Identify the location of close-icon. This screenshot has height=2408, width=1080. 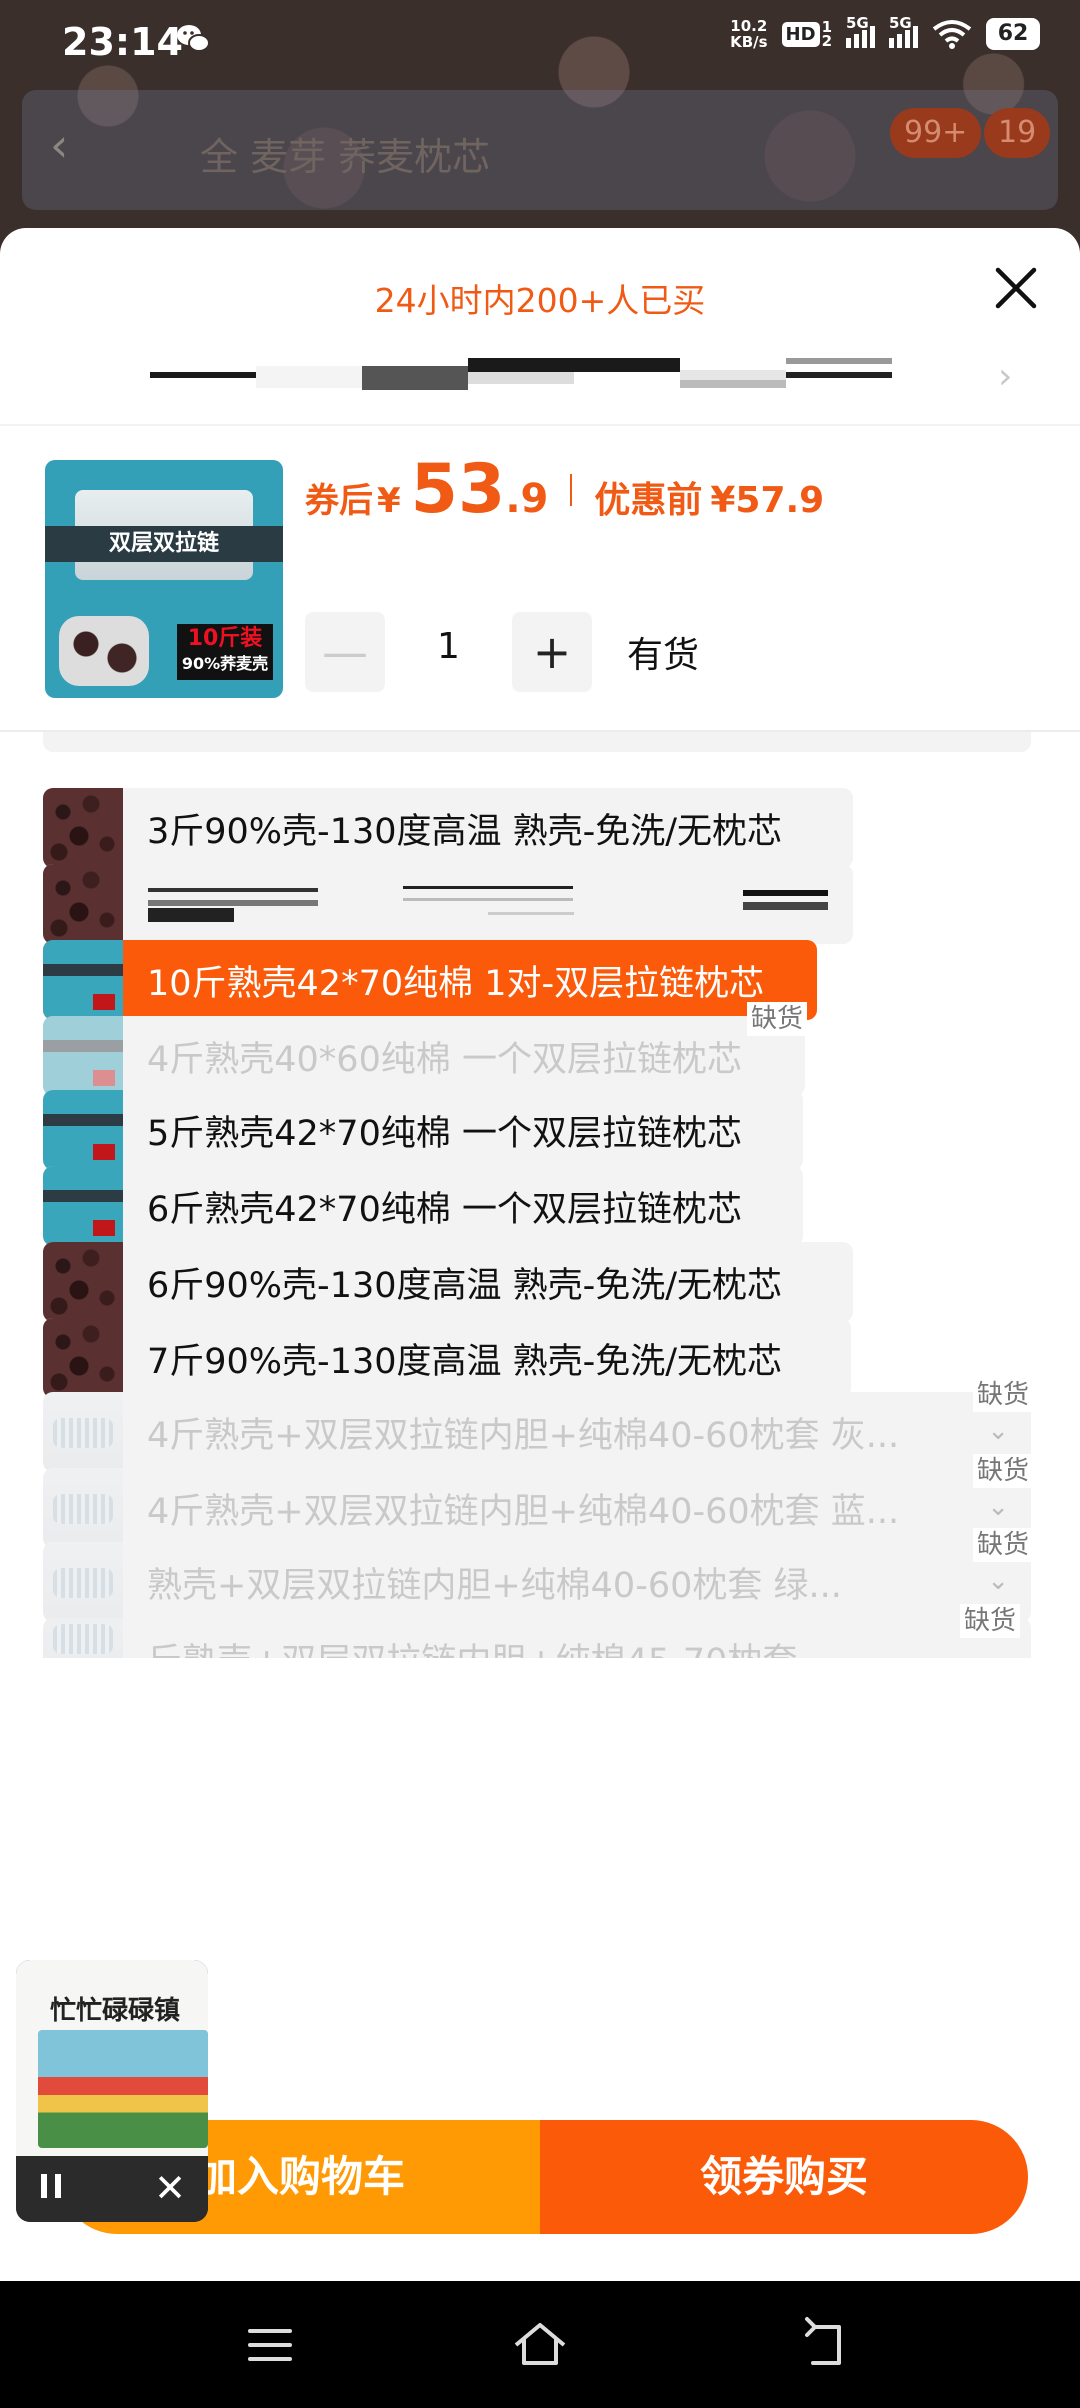
(1016, 288).